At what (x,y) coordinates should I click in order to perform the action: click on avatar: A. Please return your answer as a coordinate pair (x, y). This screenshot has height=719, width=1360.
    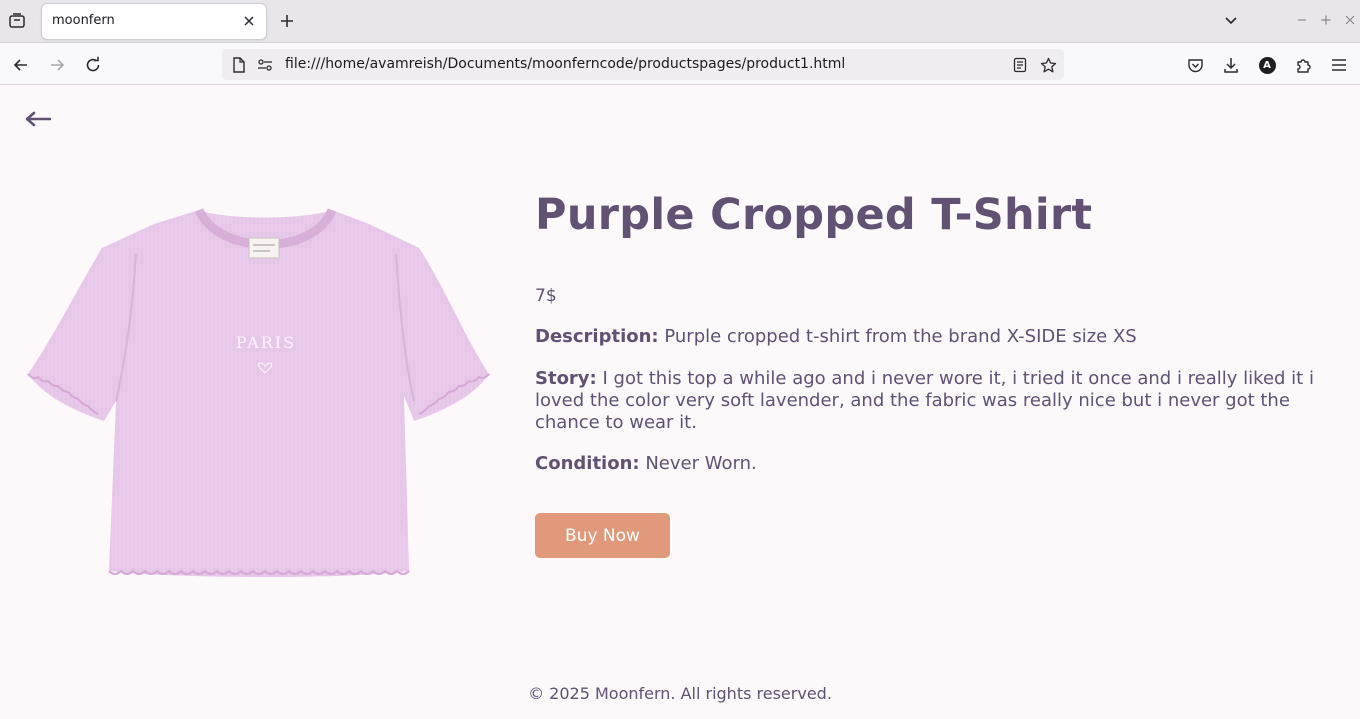
    Looking at the image, I should click on (1267, 65).